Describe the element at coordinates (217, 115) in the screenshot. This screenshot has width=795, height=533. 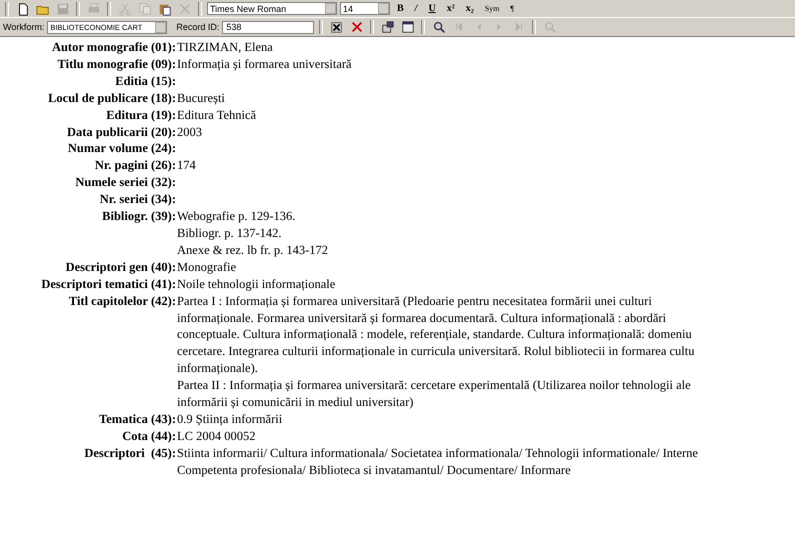
I see `field-value: Editura Tehnică` at that location.